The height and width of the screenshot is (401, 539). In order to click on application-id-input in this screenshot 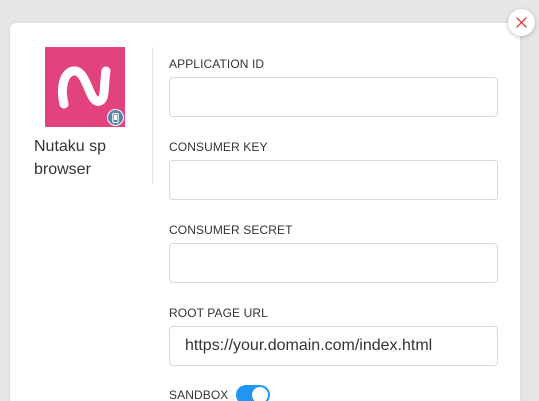, I will do `click(333, 97)`.